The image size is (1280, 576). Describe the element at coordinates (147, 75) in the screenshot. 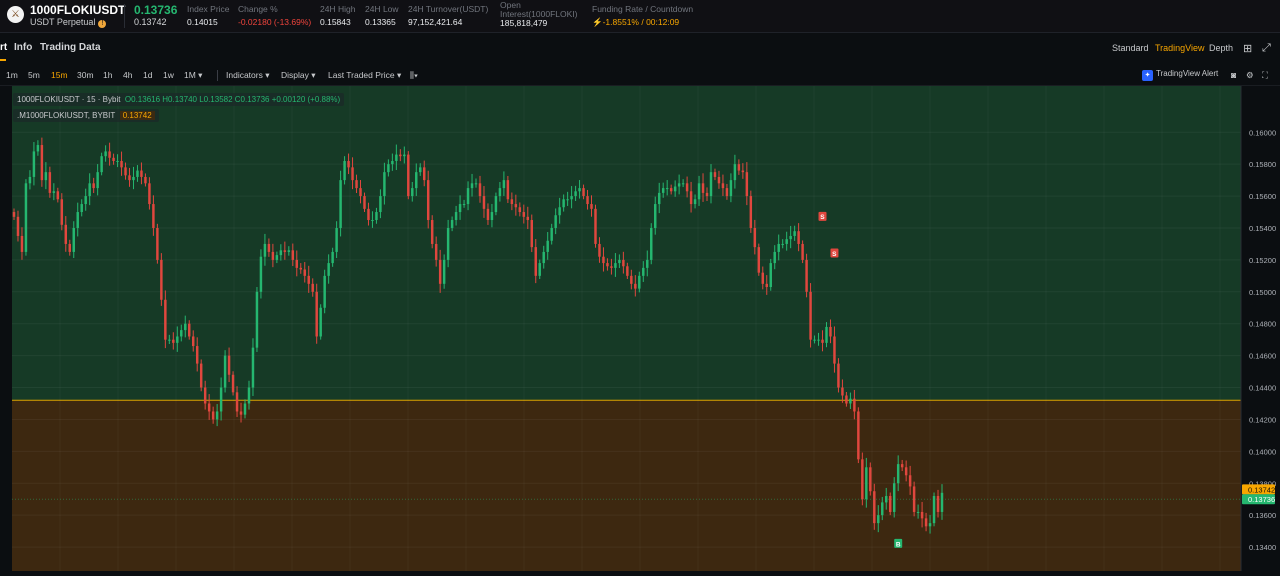

I see `timeframe-1d: 1d` at that location.